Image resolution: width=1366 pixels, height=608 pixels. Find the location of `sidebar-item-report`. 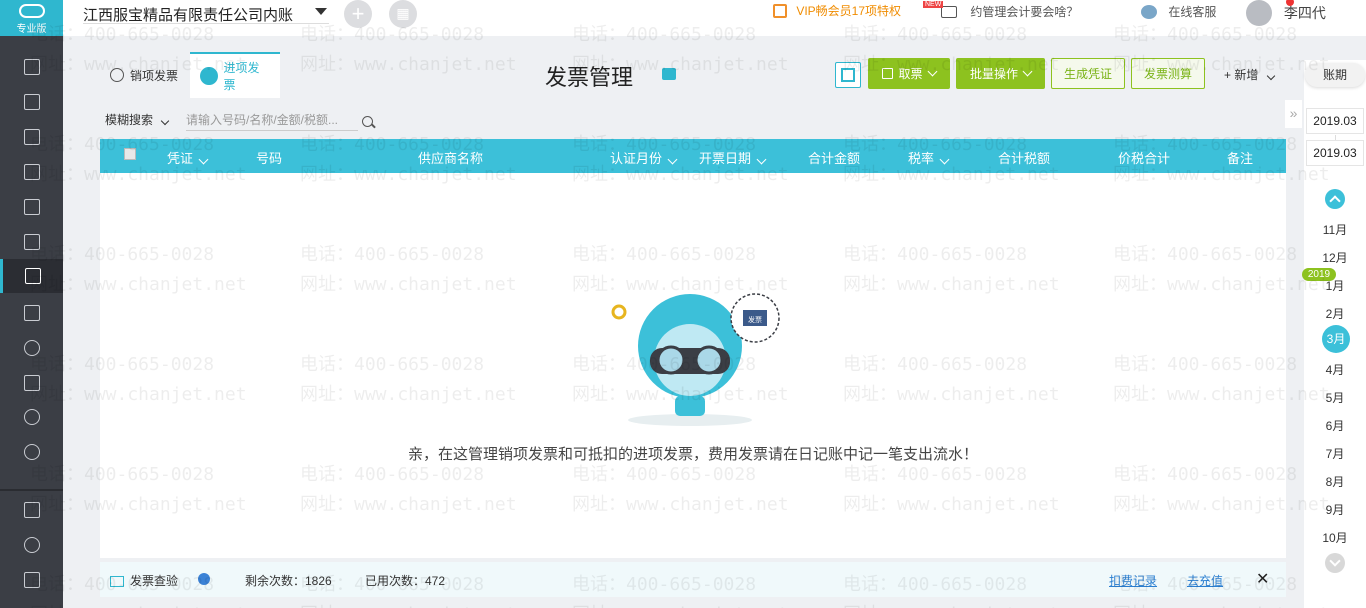

sidebar-item-report is located at coordinates (31, 137).